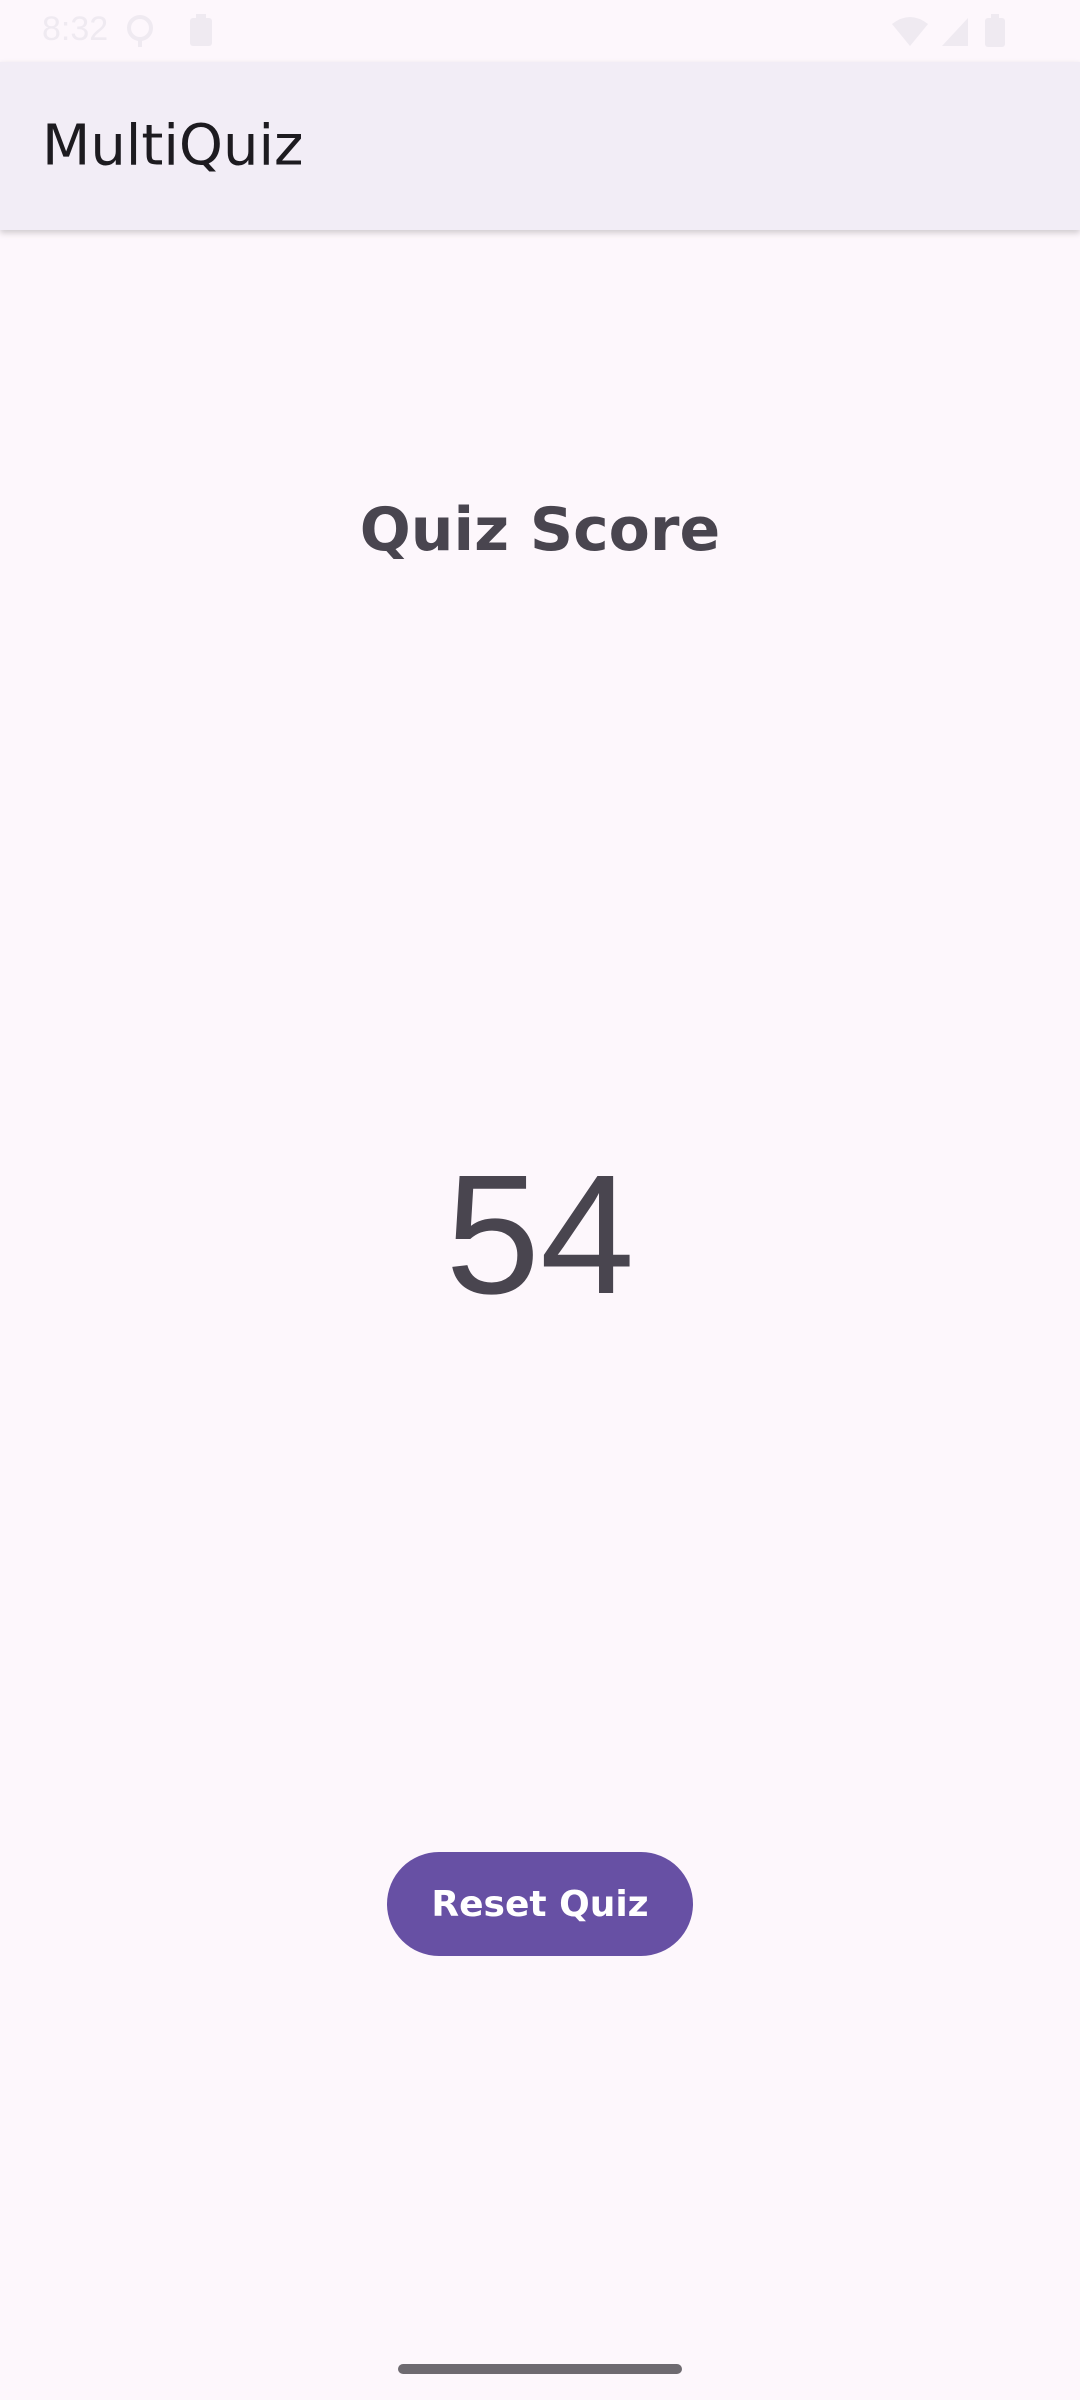  What do you see at coordinates (140, 33) in the screenshot?
I see `location-icon` at bounding box center [140, 33].